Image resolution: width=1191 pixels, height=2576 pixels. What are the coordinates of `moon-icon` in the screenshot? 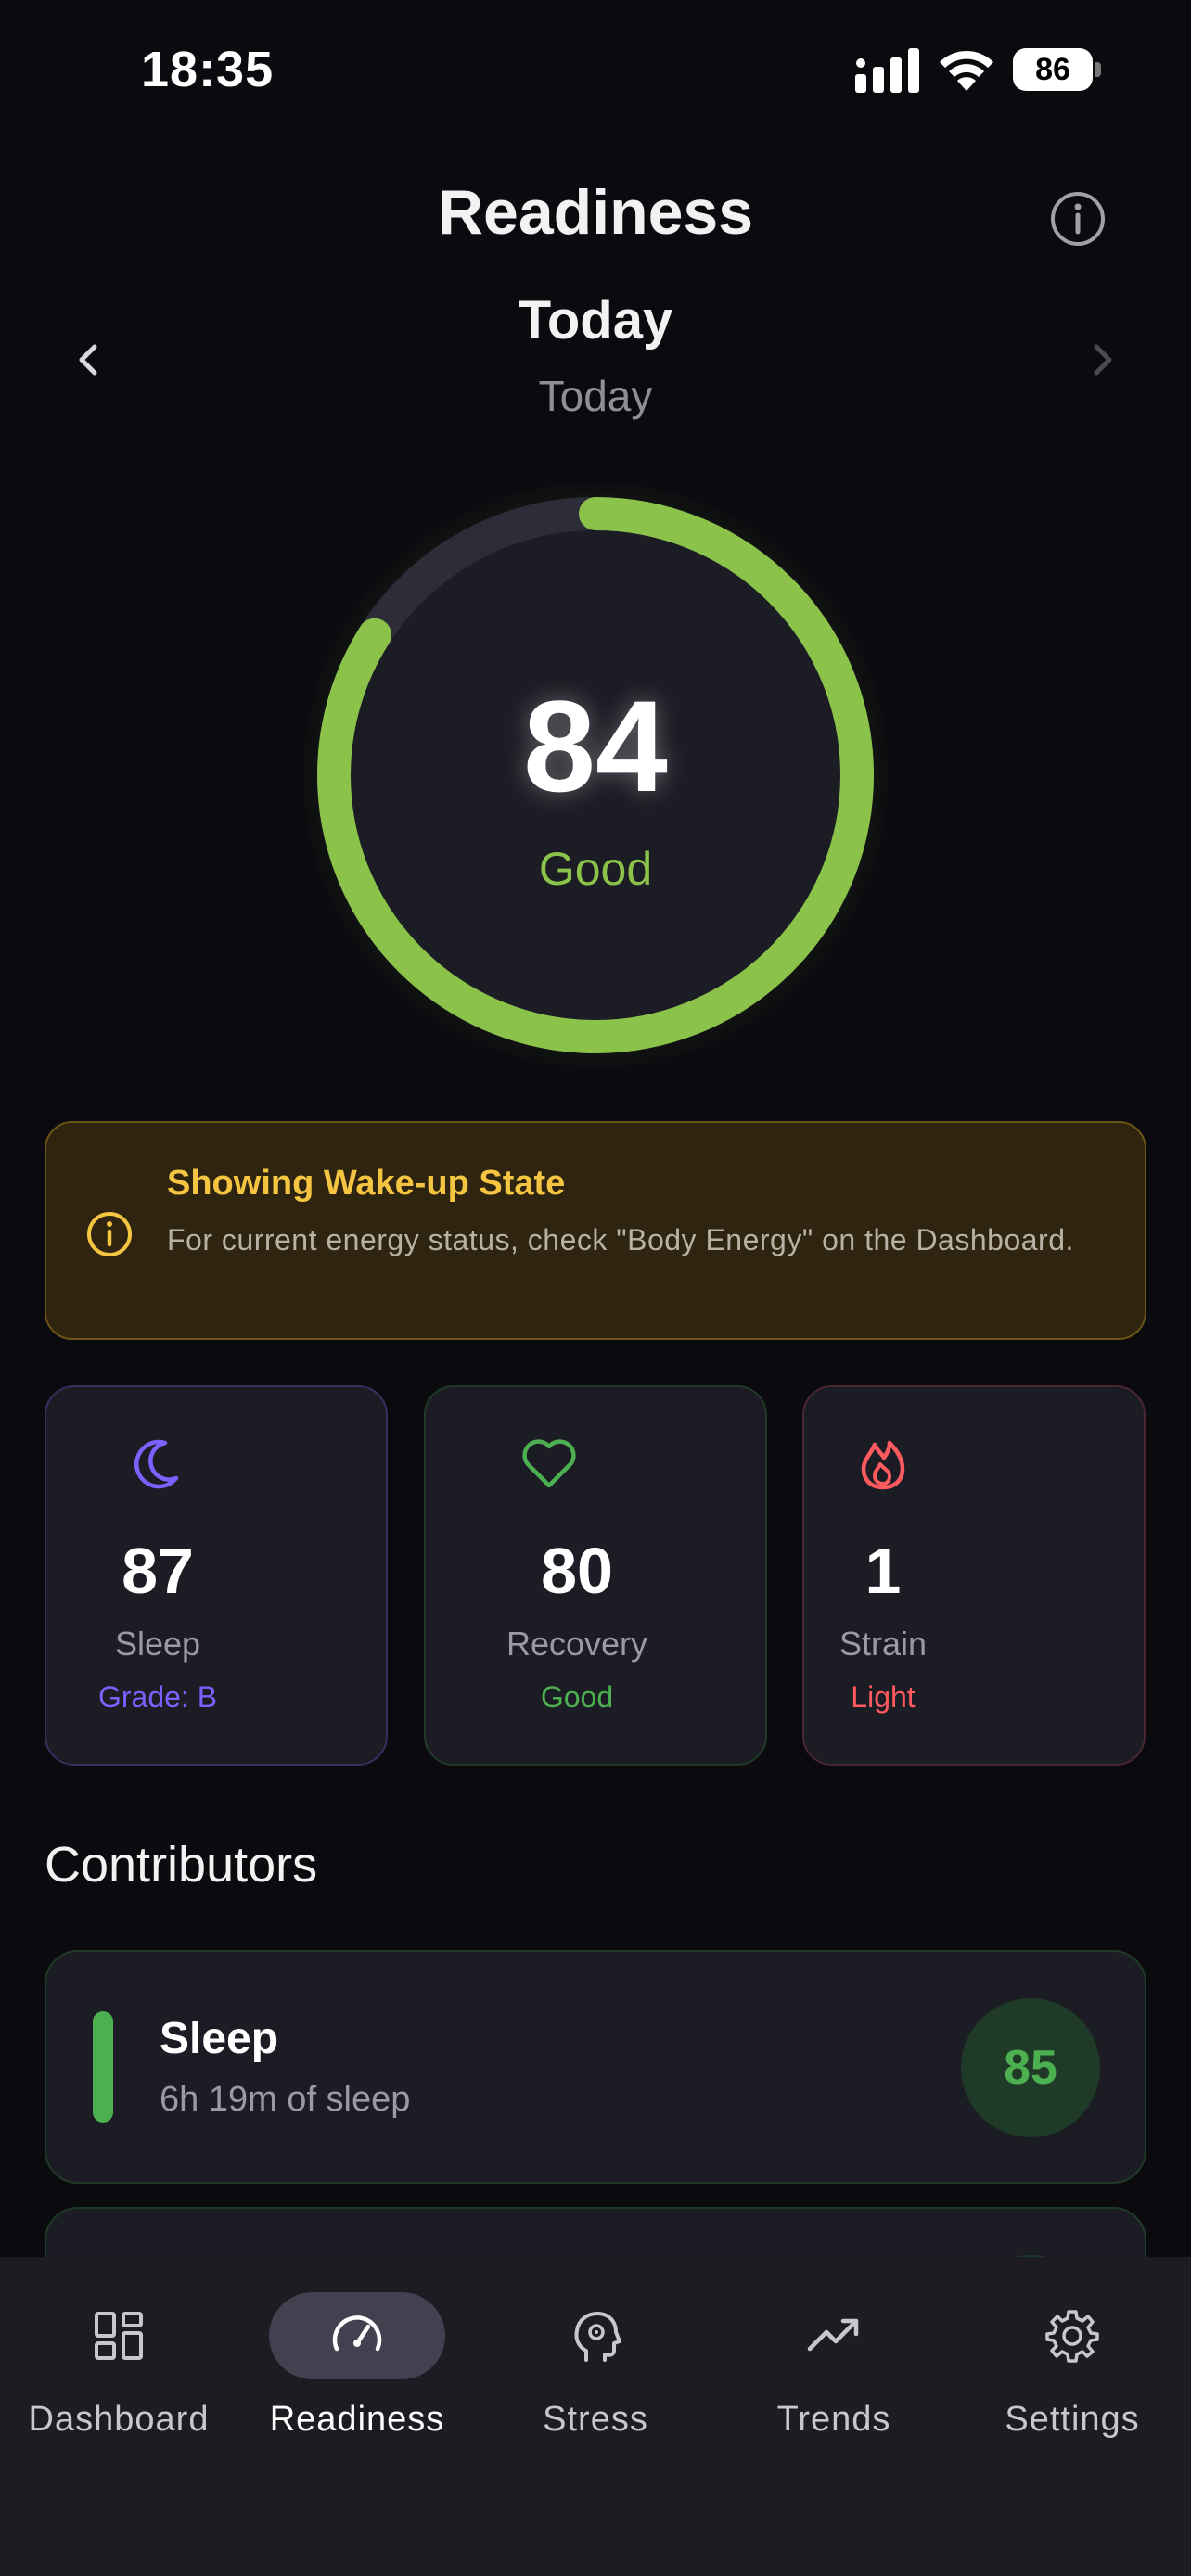 It's located at (156, 1464).